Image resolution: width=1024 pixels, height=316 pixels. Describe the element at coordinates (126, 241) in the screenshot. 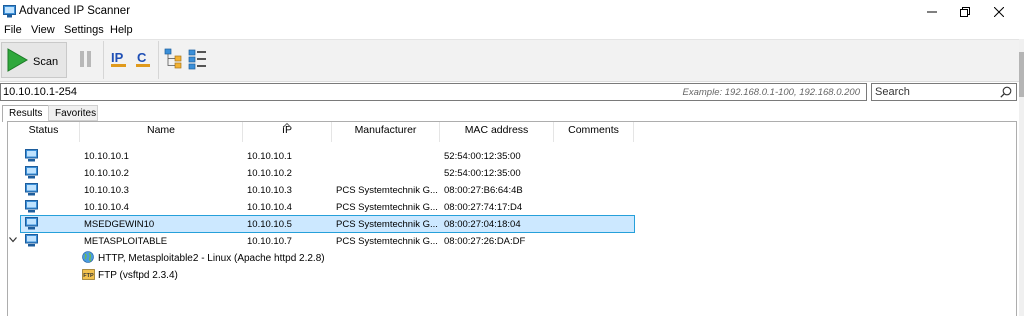

I see `row-name: METASPLOITABLE` at that location.